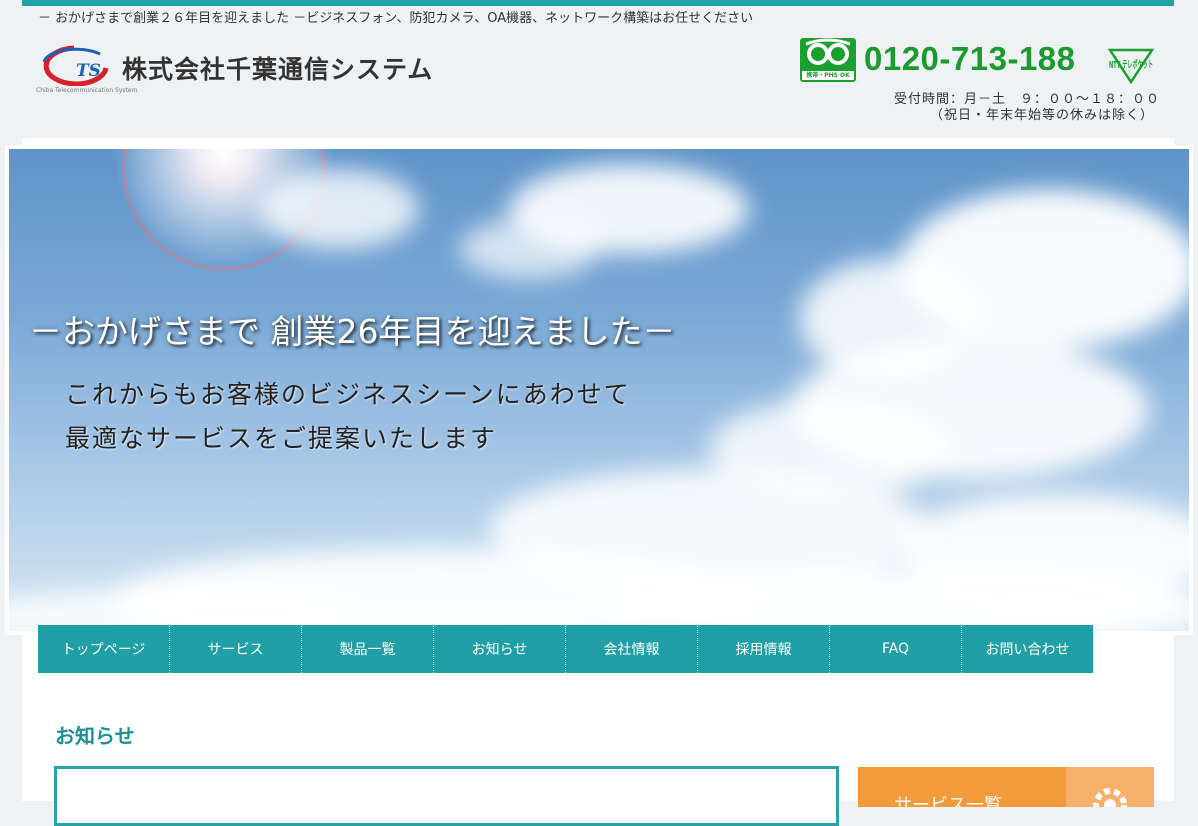 This screenshot has width=1198, height=826. Describe the element at coordinates (352, 331) in the screenshot. I see `hero-heading: －おかげさまで 創業26年目を迎えました－` at that location.